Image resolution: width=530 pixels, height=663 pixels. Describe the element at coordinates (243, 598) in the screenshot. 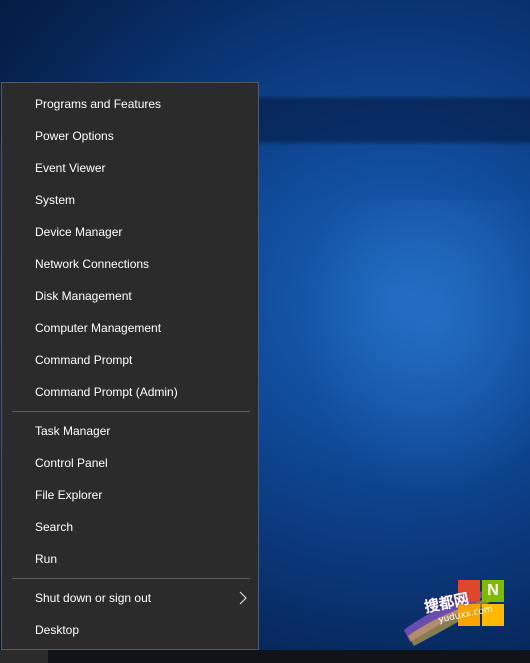

I see `chevron-right-icon` at that location.